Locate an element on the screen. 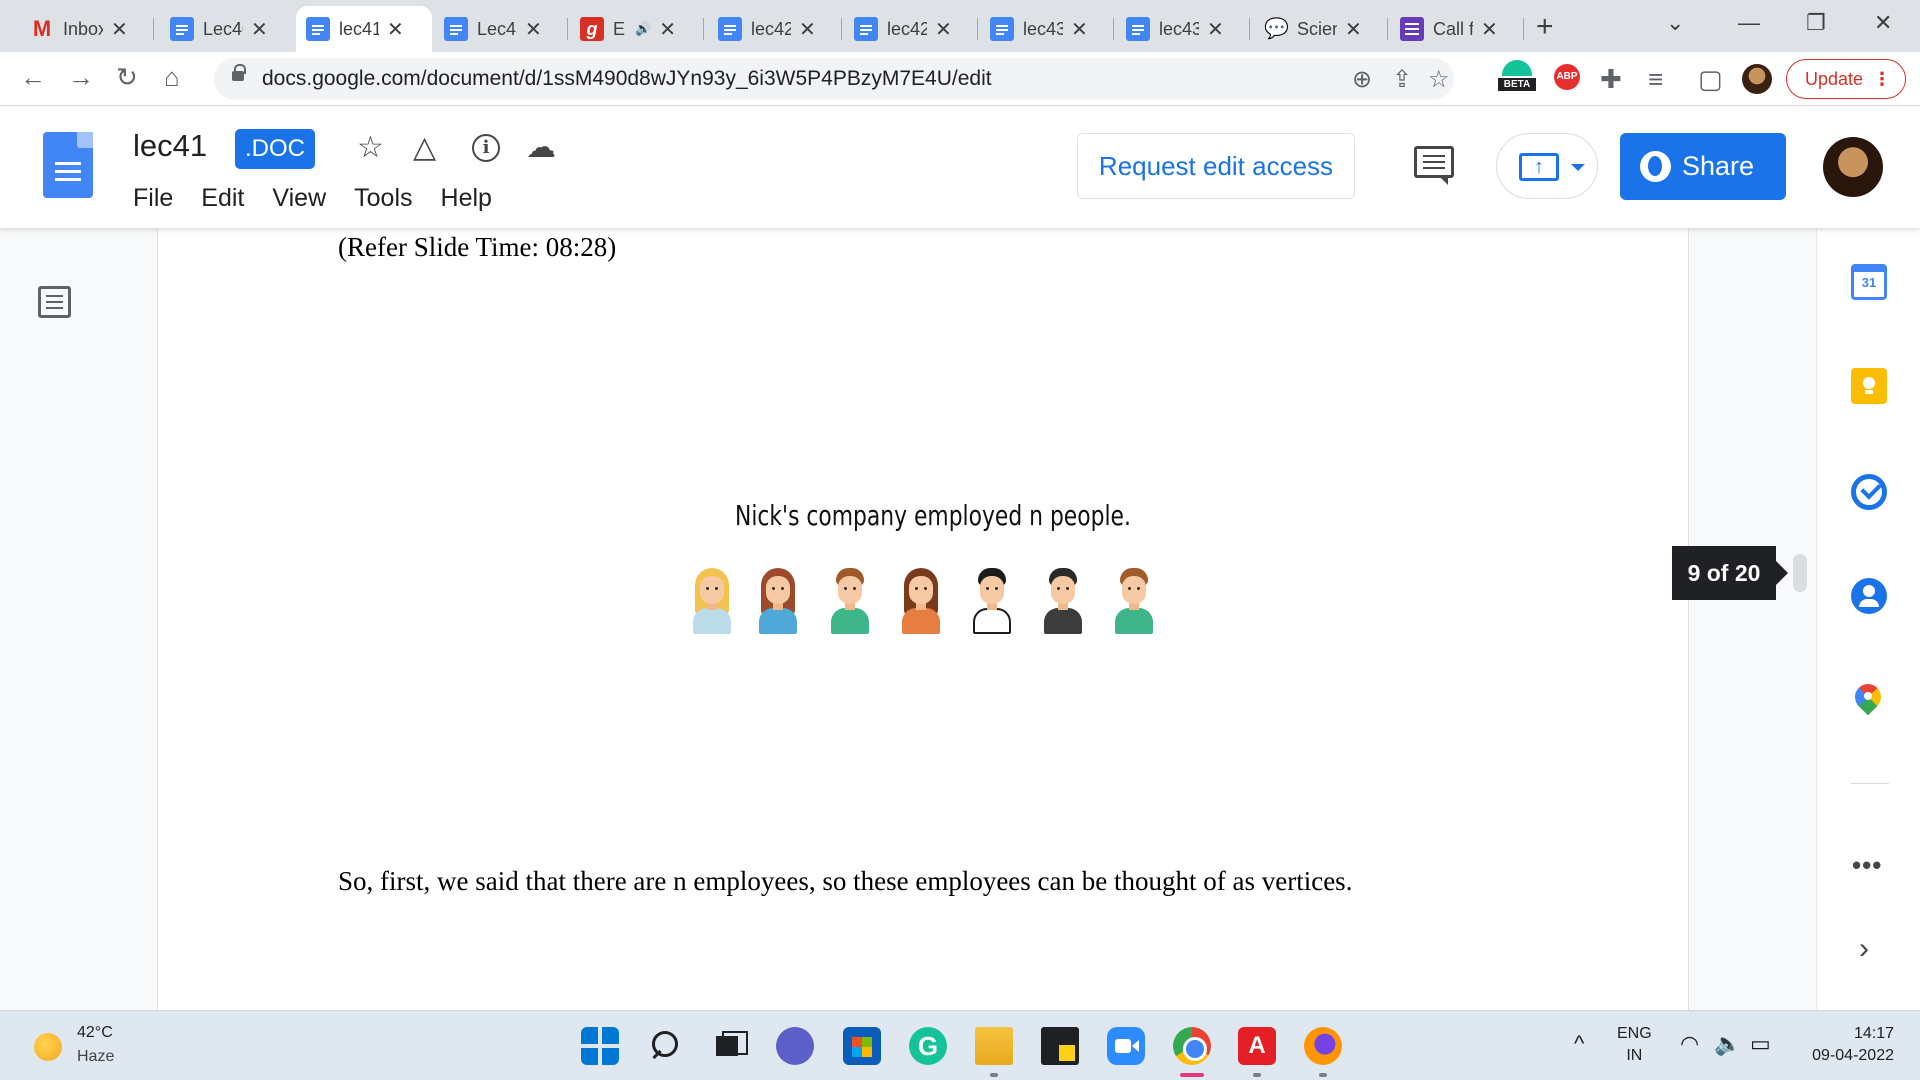 This screenshot has height=1080, width=1920. minimize-icon: — is located at coordinates (1749, 23).